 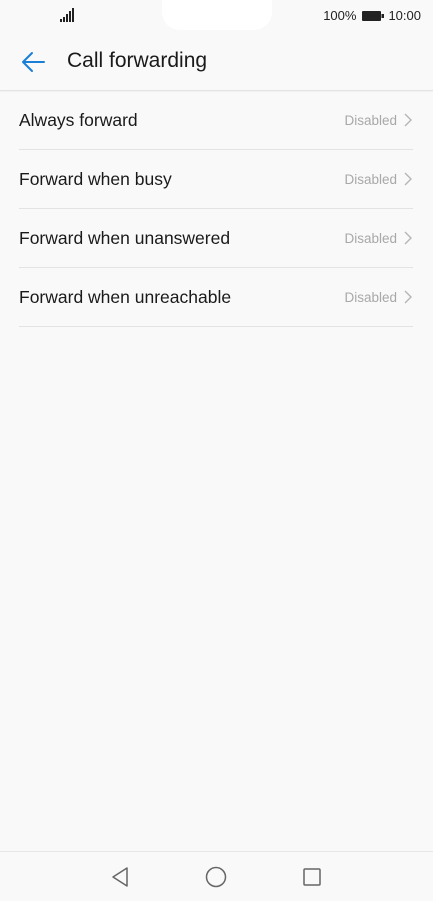 I want to click on nav-home-icon, so click(x=216, y=877).